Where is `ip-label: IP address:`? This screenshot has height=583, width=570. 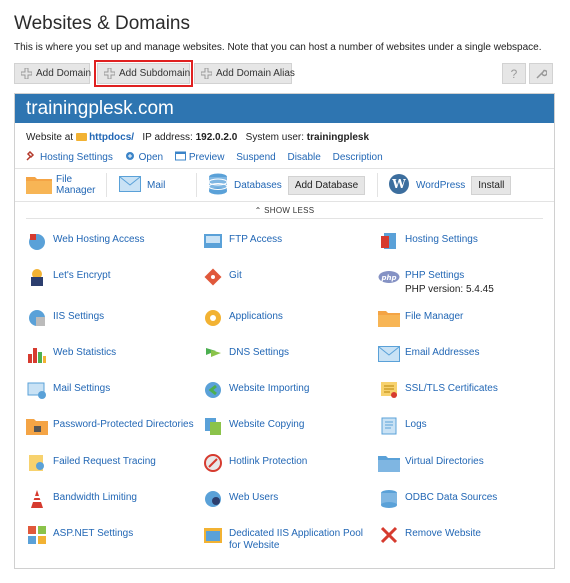
ip-label: IP address: is located at coordinates (167, 137).